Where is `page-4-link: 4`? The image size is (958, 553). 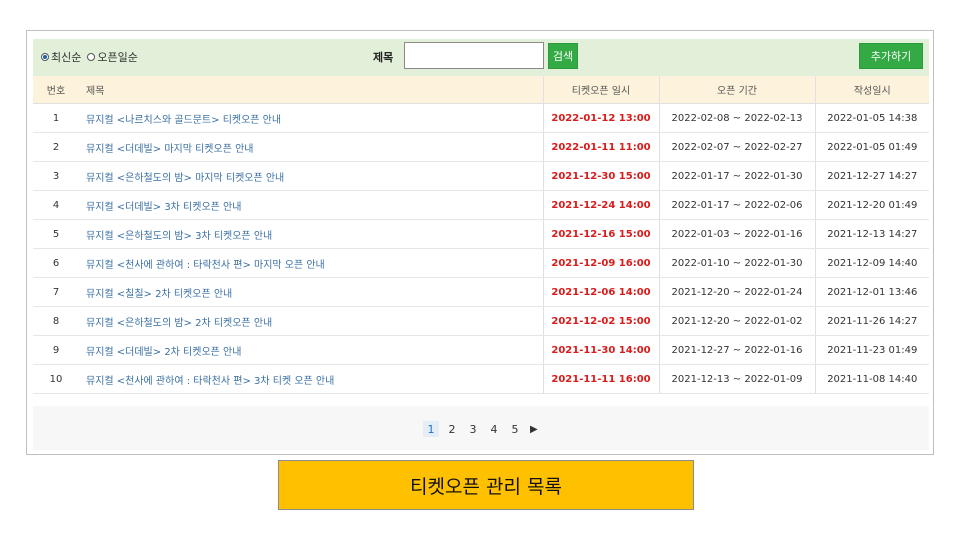 page-4-link: 4 is located at coordinates (494, 429).